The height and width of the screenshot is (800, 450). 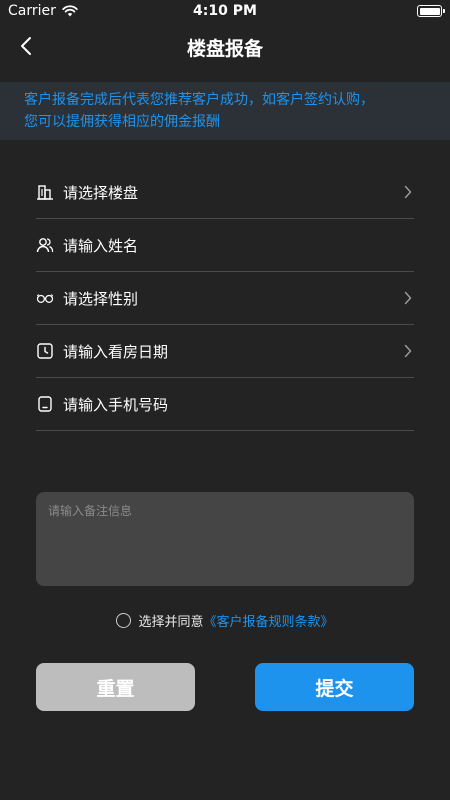 I want to click on status-right, so click(x=431, y=11).